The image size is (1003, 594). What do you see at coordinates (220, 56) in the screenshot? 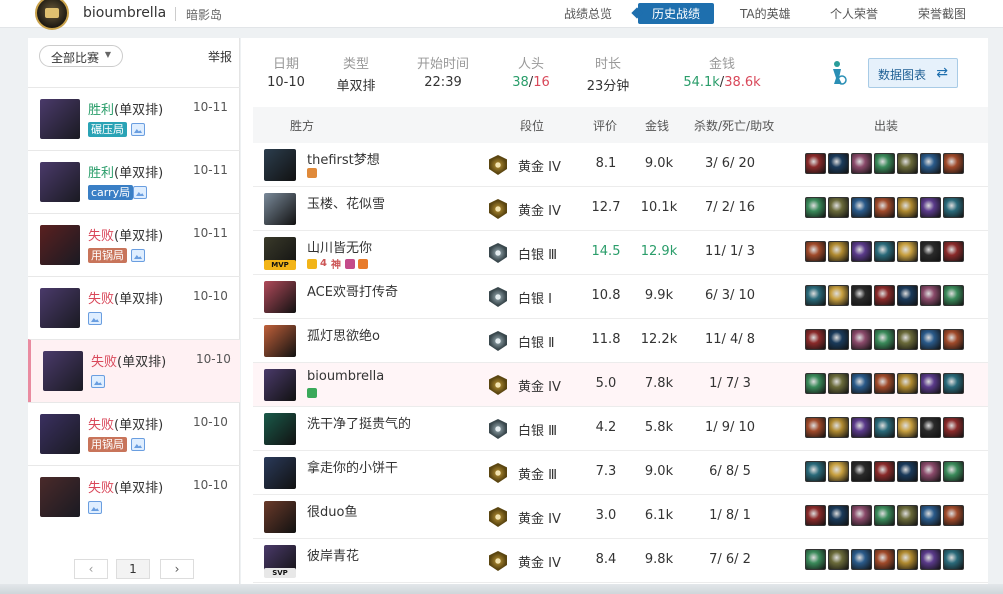
I see `report-link: 举报` at bounding box center [220, 56].